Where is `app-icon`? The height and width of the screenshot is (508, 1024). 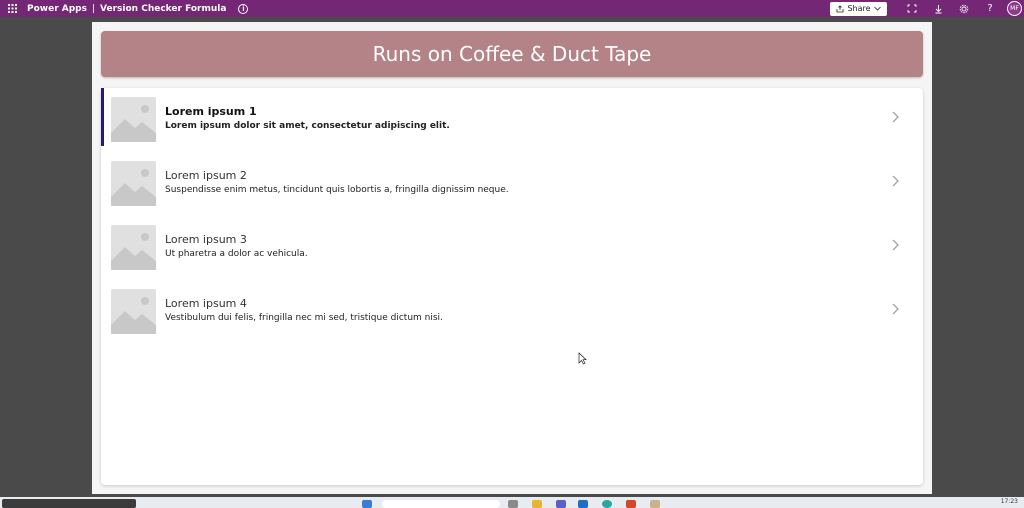
app-icon is located at coordinates (655, 504).